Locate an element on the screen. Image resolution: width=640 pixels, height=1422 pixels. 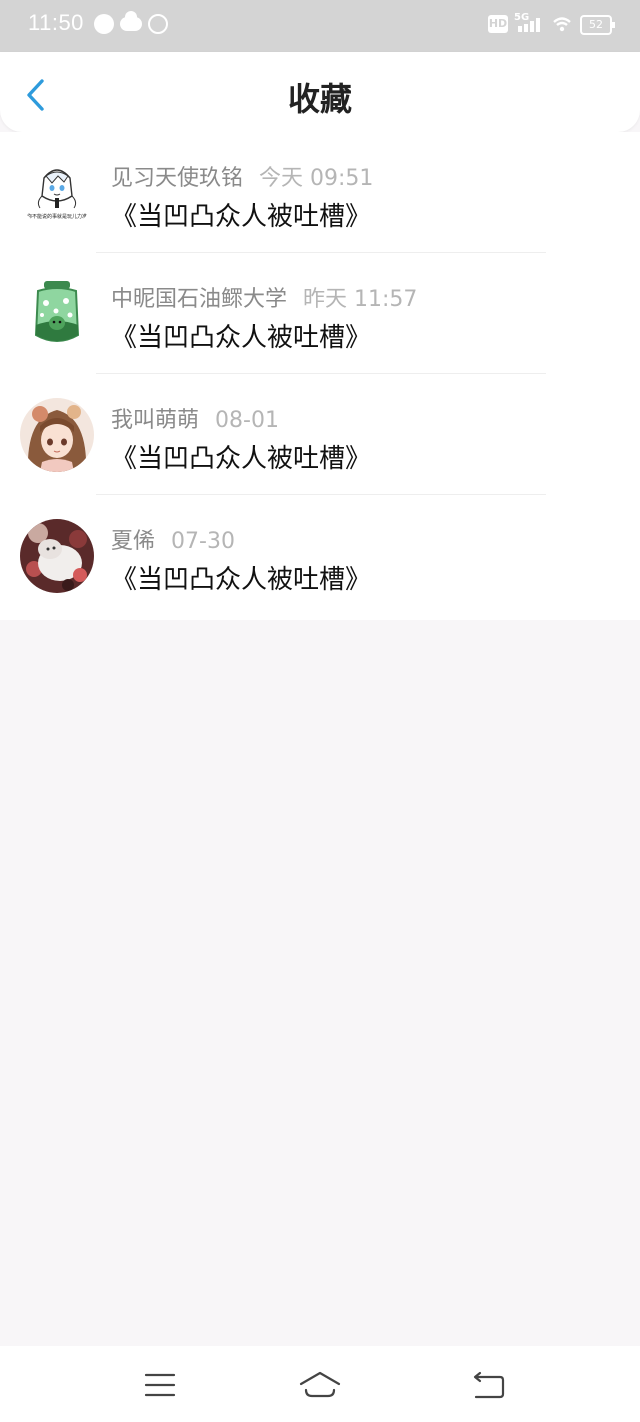
header: 收藏 is located at coordinates (320, 92).